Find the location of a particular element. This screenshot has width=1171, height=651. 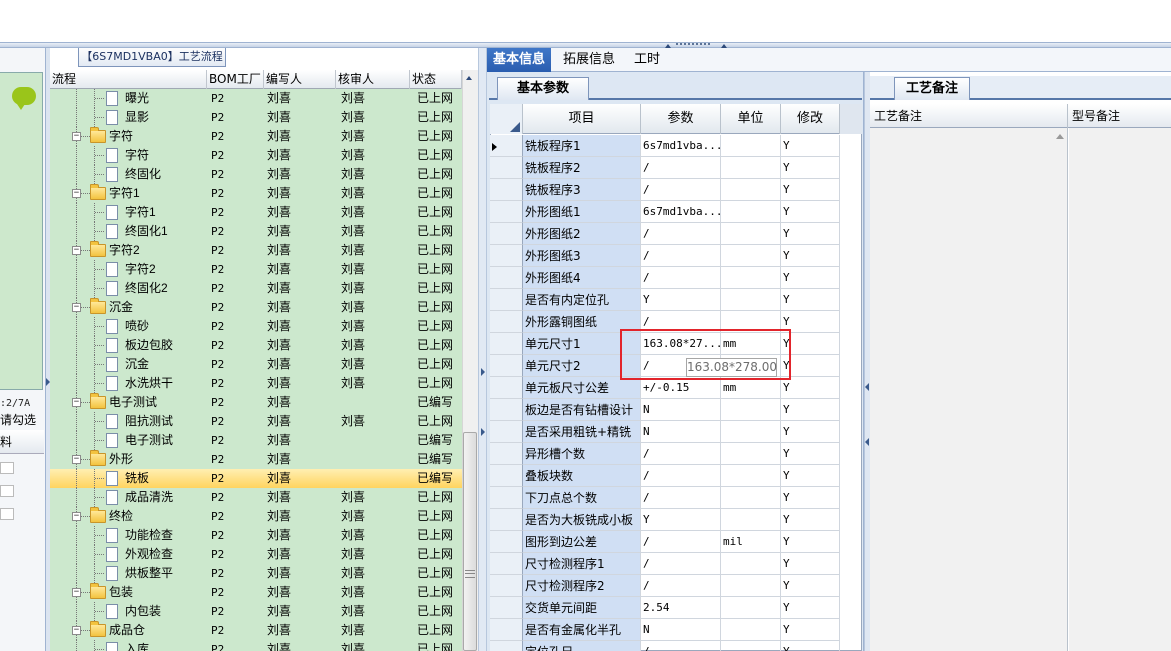

params-cell-param: +/-0.15 is located at coordinates (681, 388).